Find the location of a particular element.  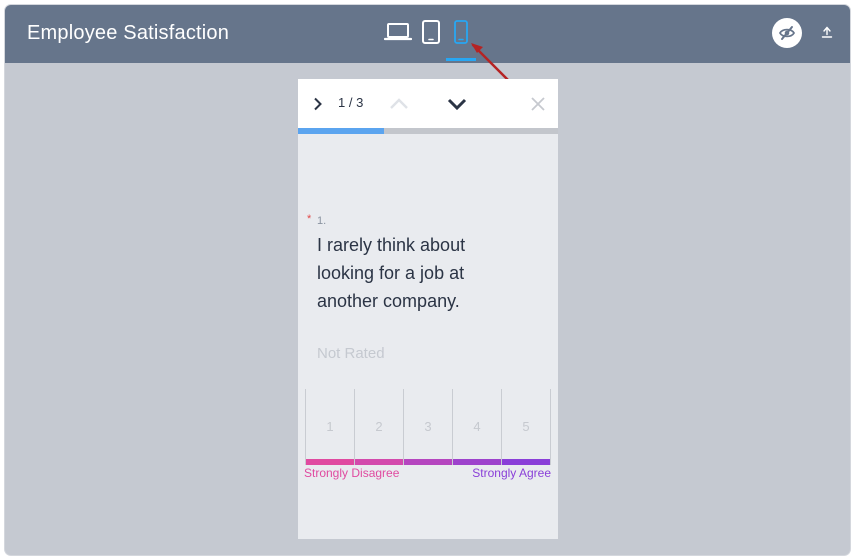

hide-preview-button is located at coordinates (787, 33).